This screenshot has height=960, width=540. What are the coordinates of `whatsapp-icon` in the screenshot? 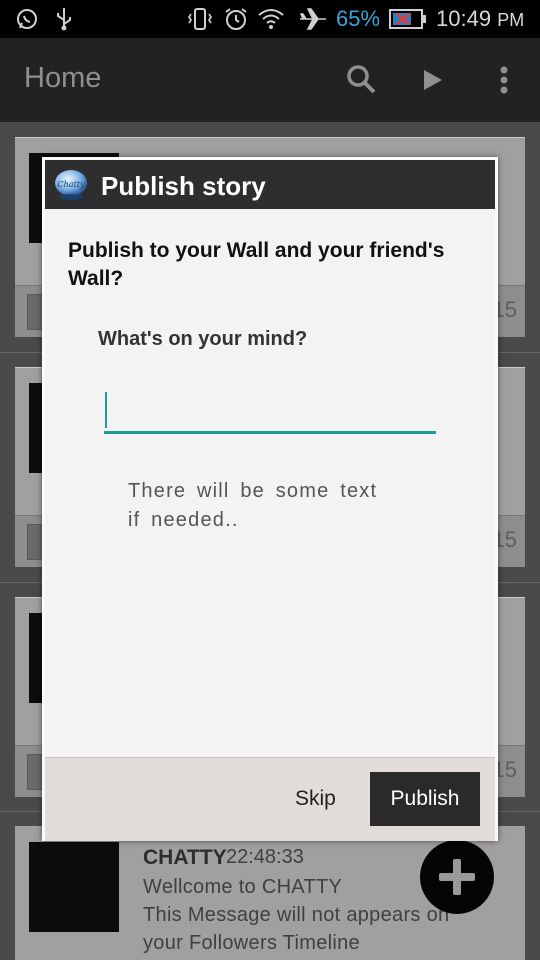 It's located at (27, 19).